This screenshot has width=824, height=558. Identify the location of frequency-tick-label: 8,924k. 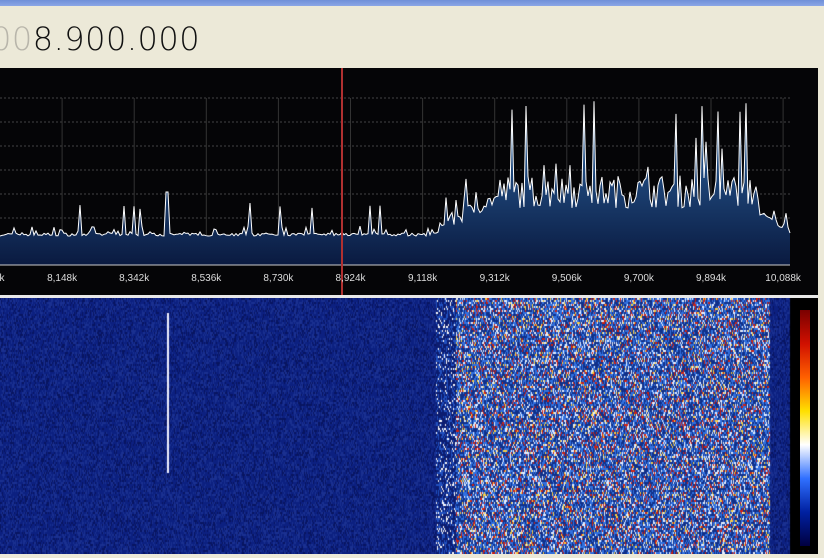
(350, 278).